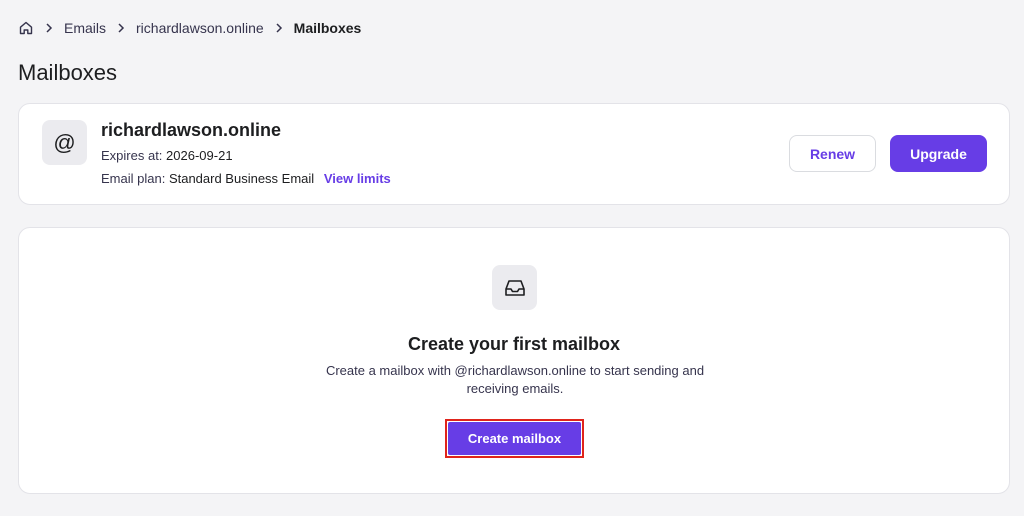 The width and height of the screenshot is (1024, 516). I want to click on breadcrumb-emails: Emails, so click(85, 28).